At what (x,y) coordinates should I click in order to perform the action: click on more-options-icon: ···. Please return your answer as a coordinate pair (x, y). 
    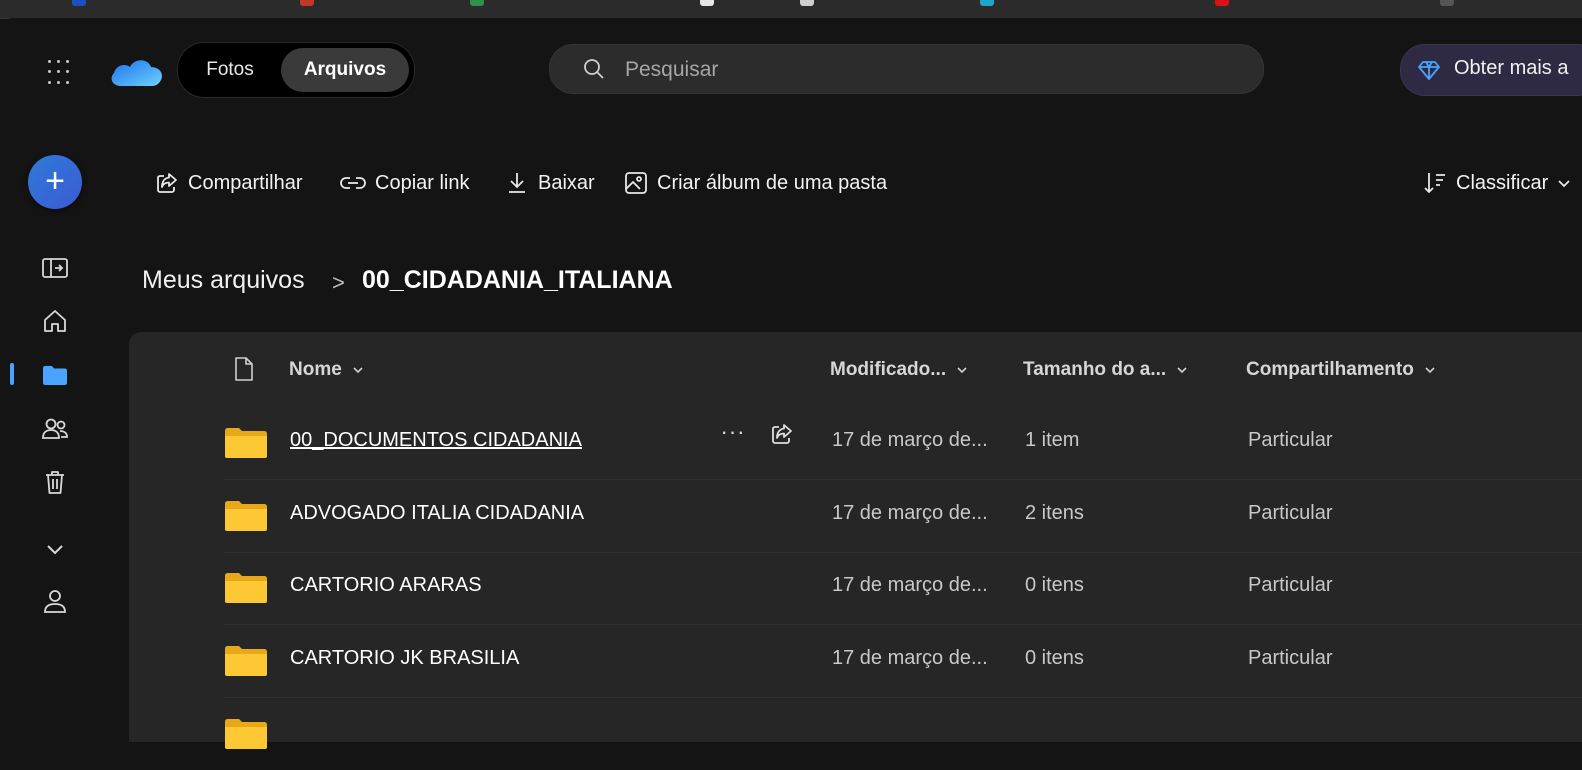
    Looking at the image, I should click on (733, 436).